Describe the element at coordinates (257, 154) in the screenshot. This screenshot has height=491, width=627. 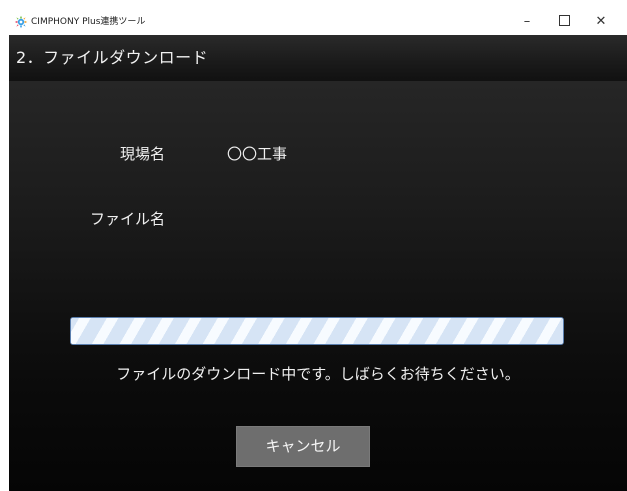
I see `site-name-value: 〇〇工事` at that location.